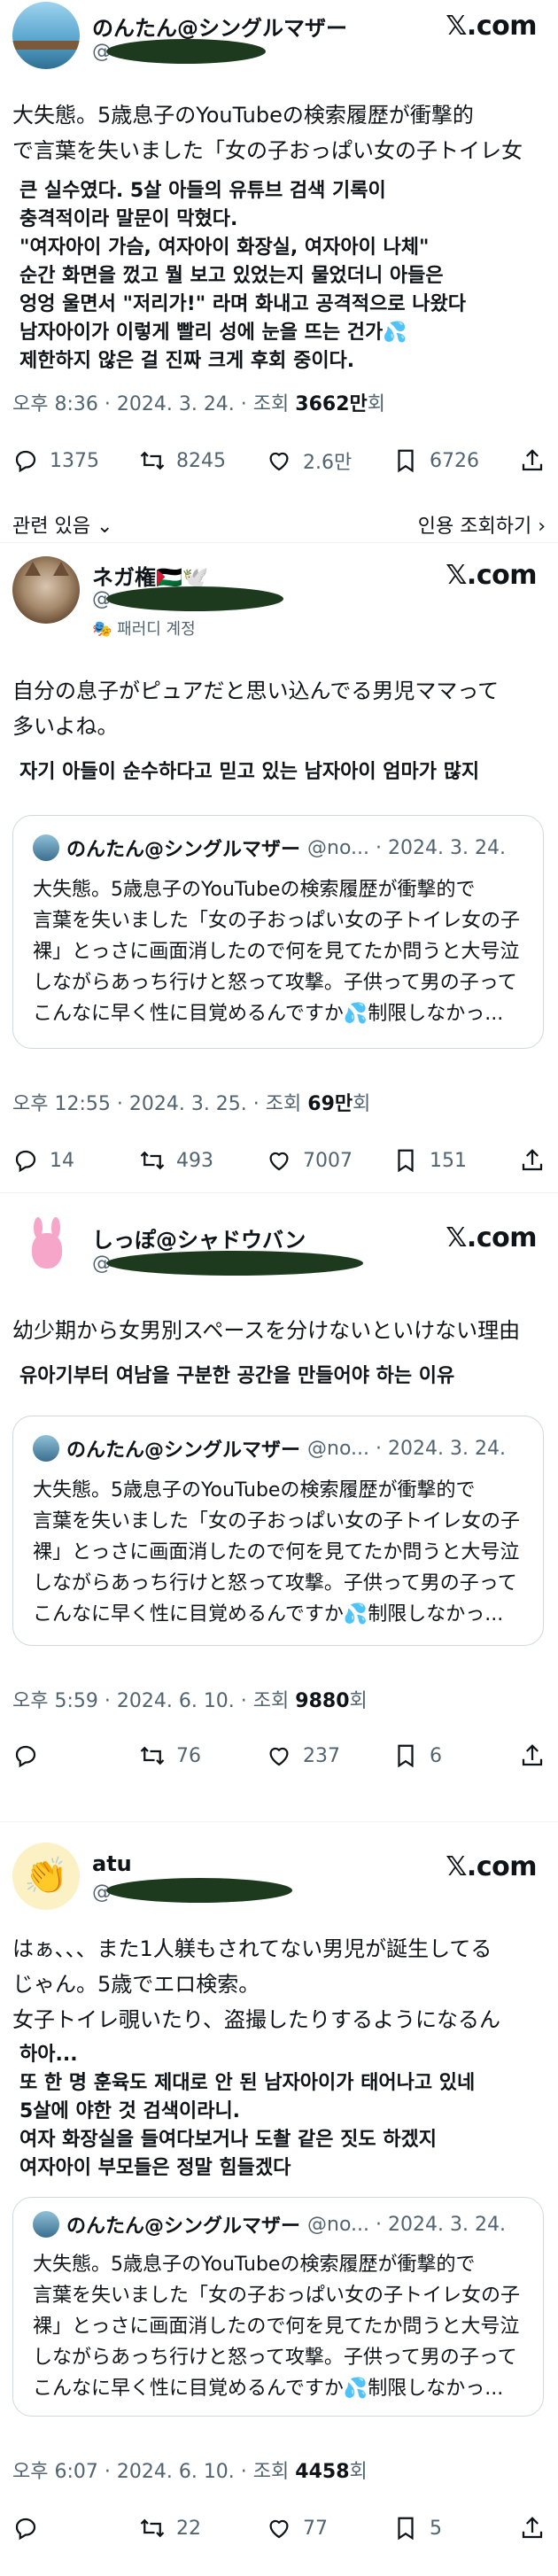 Image resolution: width=558 pixels, height=2576 pixels. Describe the element at coordinates (201, 460) in the screenshot. I see `retweet-count: 8245` at that location.